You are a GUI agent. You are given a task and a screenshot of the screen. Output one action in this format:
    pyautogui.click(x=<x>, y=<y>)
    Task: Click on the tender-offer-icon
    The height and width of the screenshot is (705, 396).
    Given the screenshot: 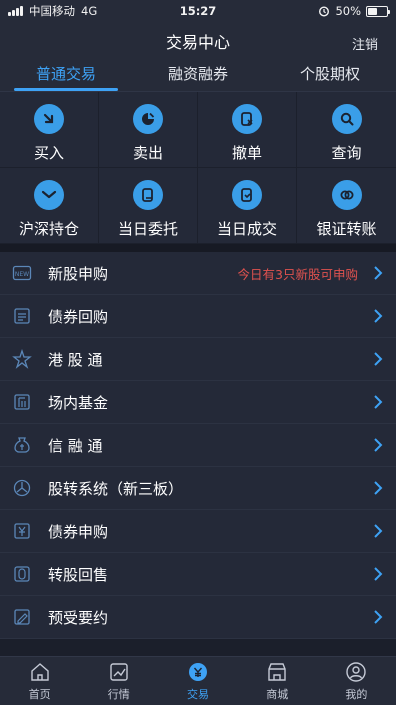 What is the action you would take?
    pyautogui.click(x=22, y=617)
    